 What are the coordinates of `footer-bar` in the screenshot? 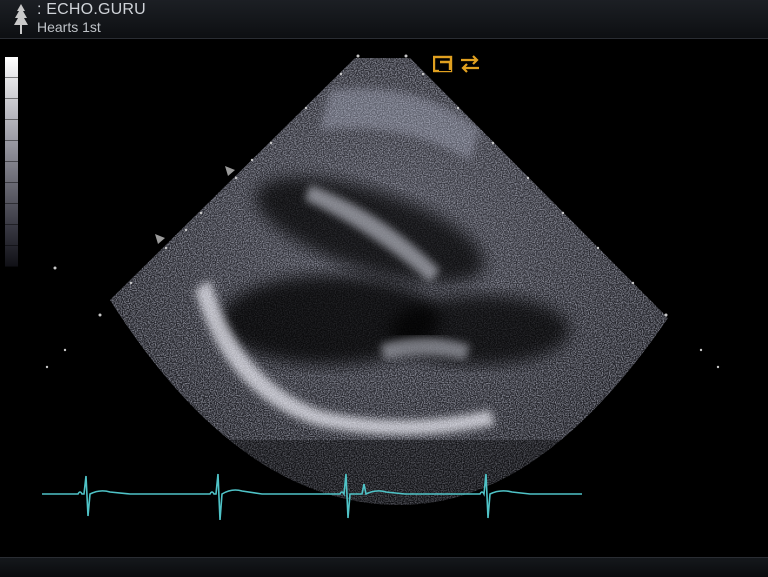 It's located at (384, 567).